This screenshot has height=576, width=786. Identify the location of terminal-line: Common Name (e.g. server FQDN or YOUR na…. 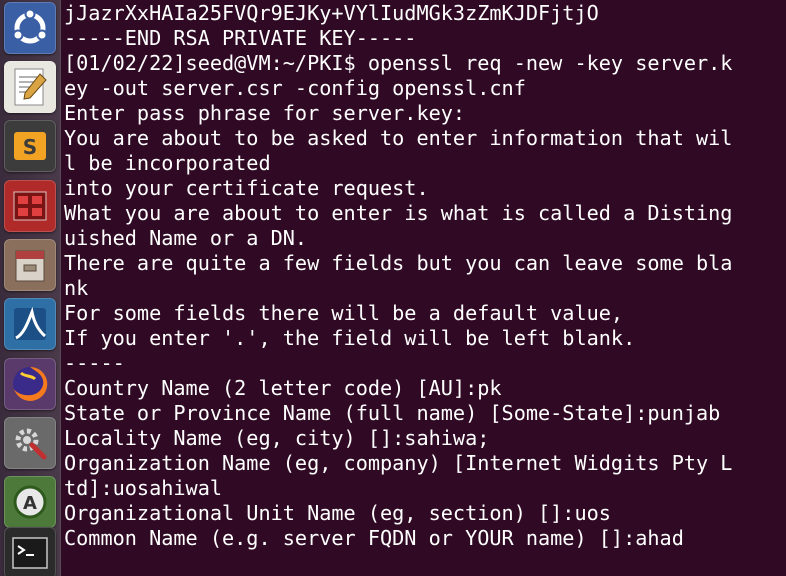
(374, 538).